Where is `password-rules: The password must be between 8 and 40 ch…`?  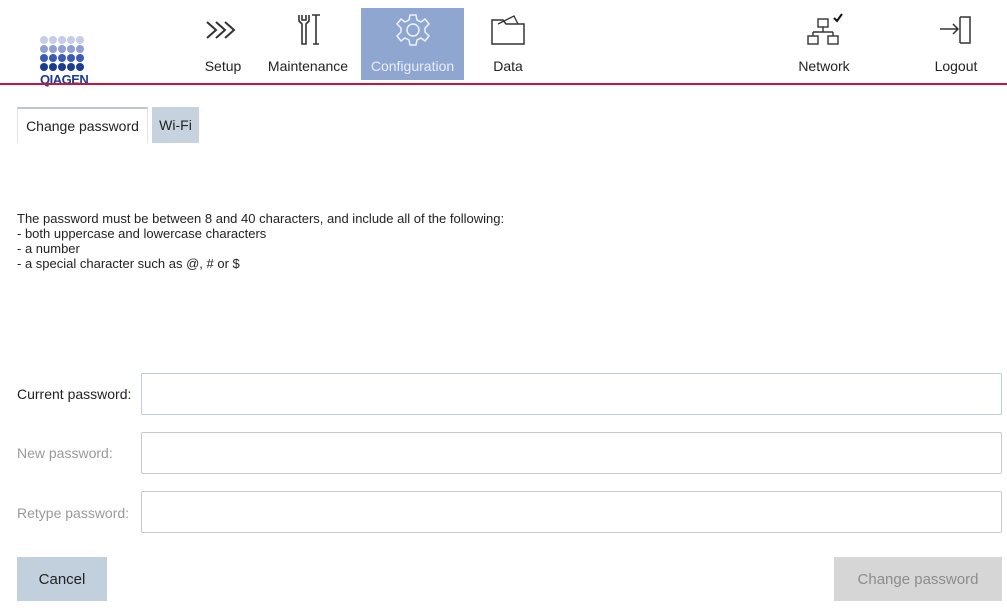
password-rules: The password must be between 8 and 40 ch… is located at coordinates (260, 241).